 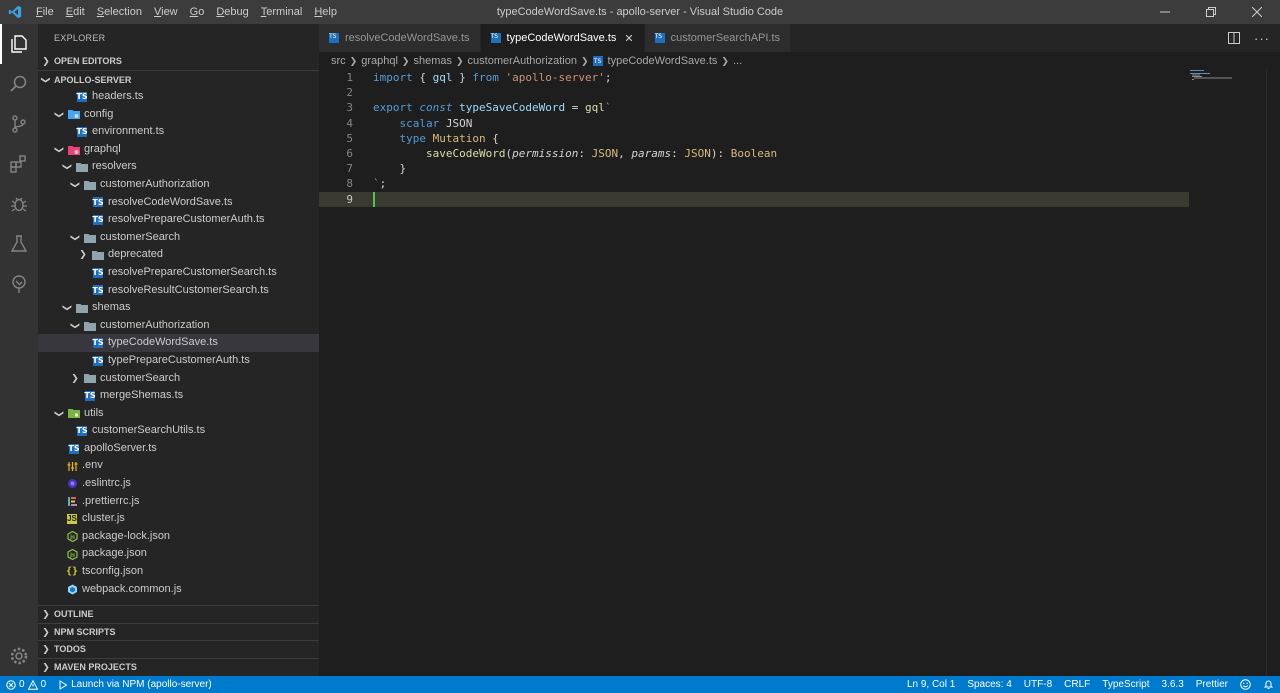 What do you see at coordinates (90, 185) in the screenshot?
I see `folder-icon` at bounding box center [90, 185].